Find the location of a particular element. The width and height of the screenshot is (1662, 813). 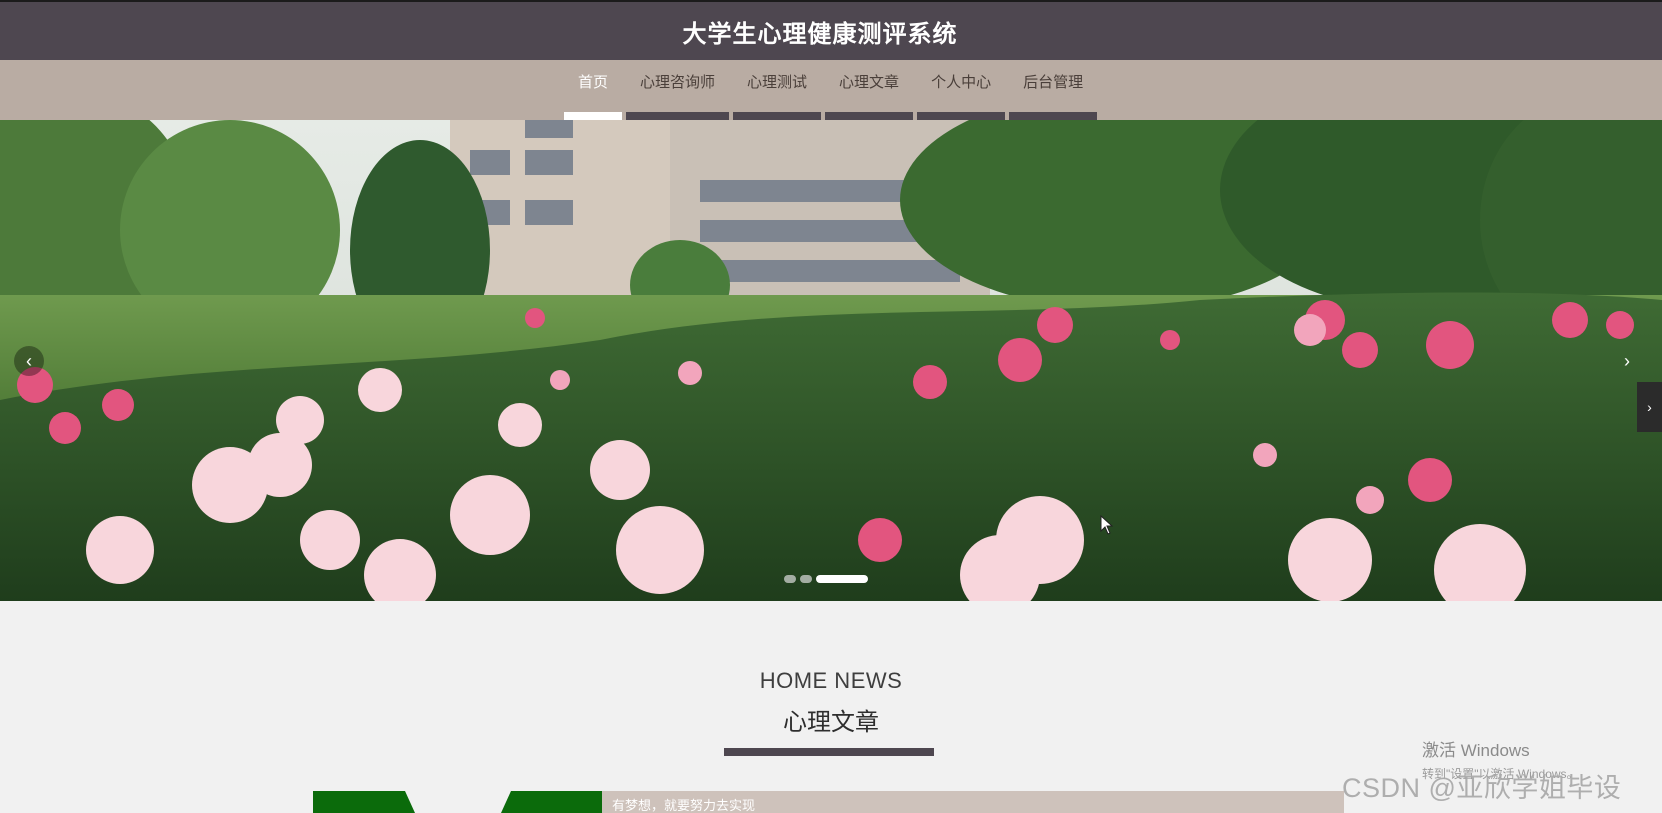

site-header: 大学生心理健康测评系统 is located at coordinates (831, 30).